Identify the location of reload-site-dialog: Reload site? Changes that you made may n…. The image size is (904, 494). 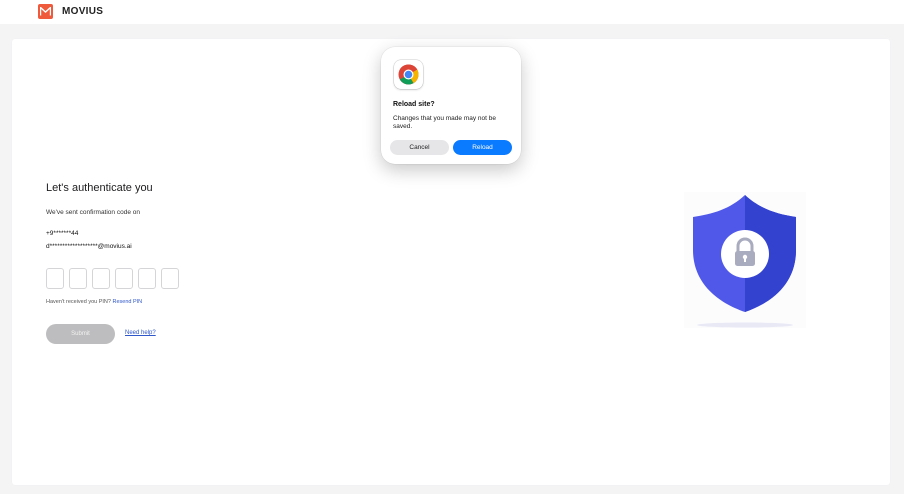
(451, 105).